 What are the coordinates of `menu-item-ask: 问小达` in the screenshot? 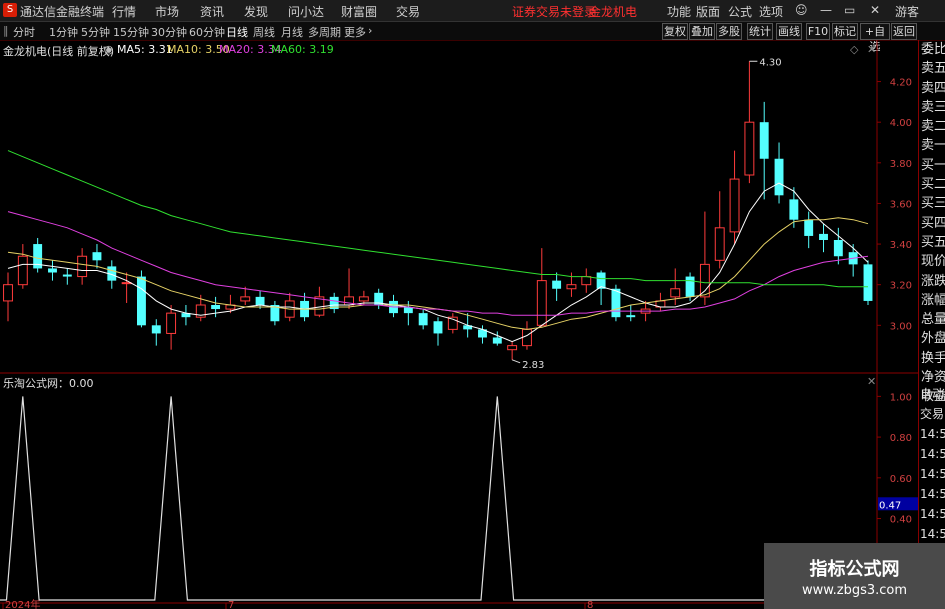 It's located at (306, 11).